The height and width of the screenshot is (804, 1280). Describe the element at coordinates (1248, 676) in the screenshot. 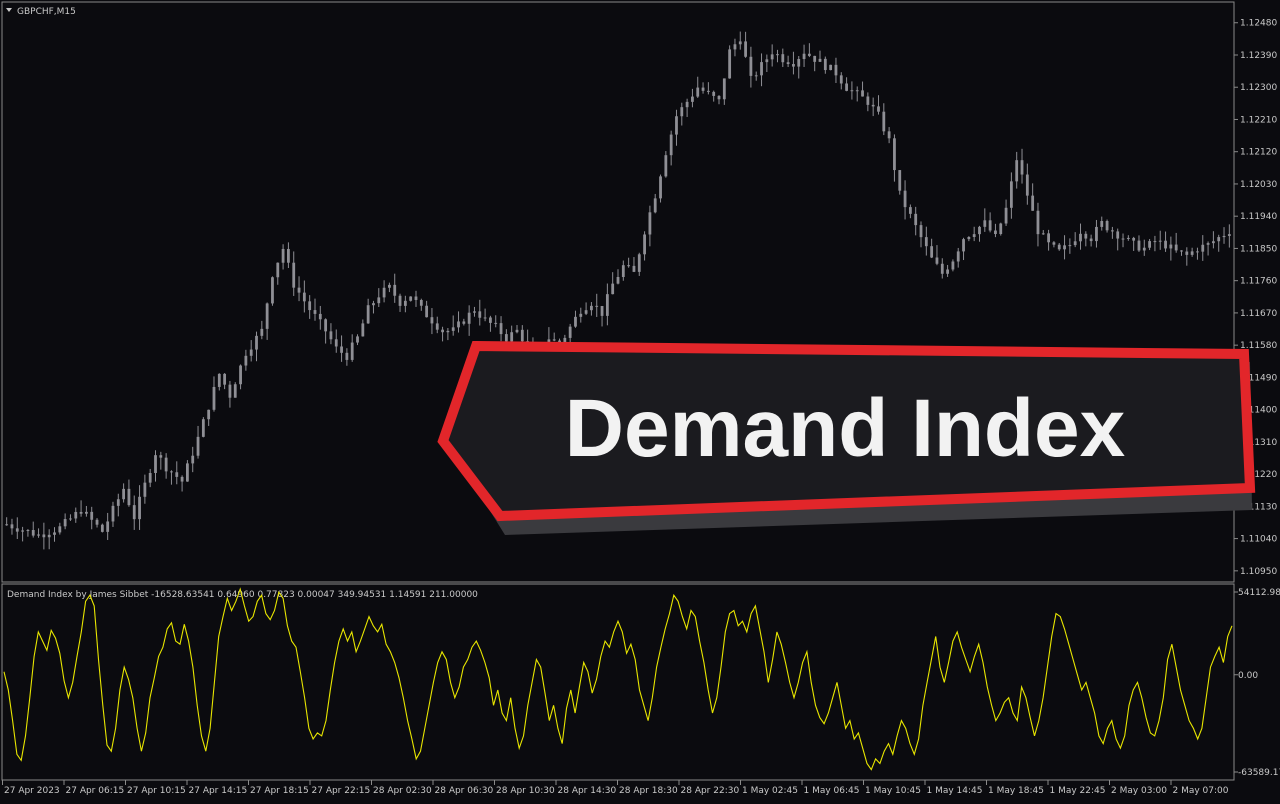

I see `indicator-tick-label: 0.00` at that location.